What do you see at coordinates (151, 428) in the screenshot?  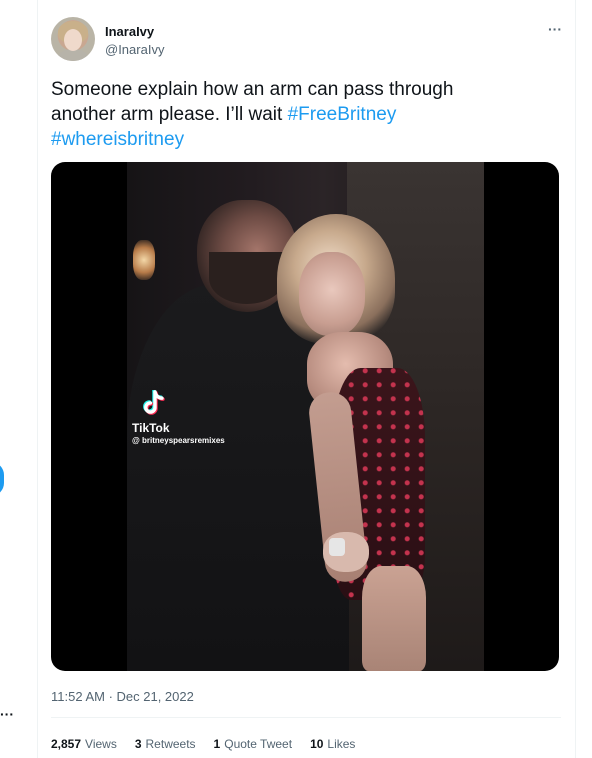 I see `tiktok-watermark-brand: TikTok` at bounding box center [151, 428].